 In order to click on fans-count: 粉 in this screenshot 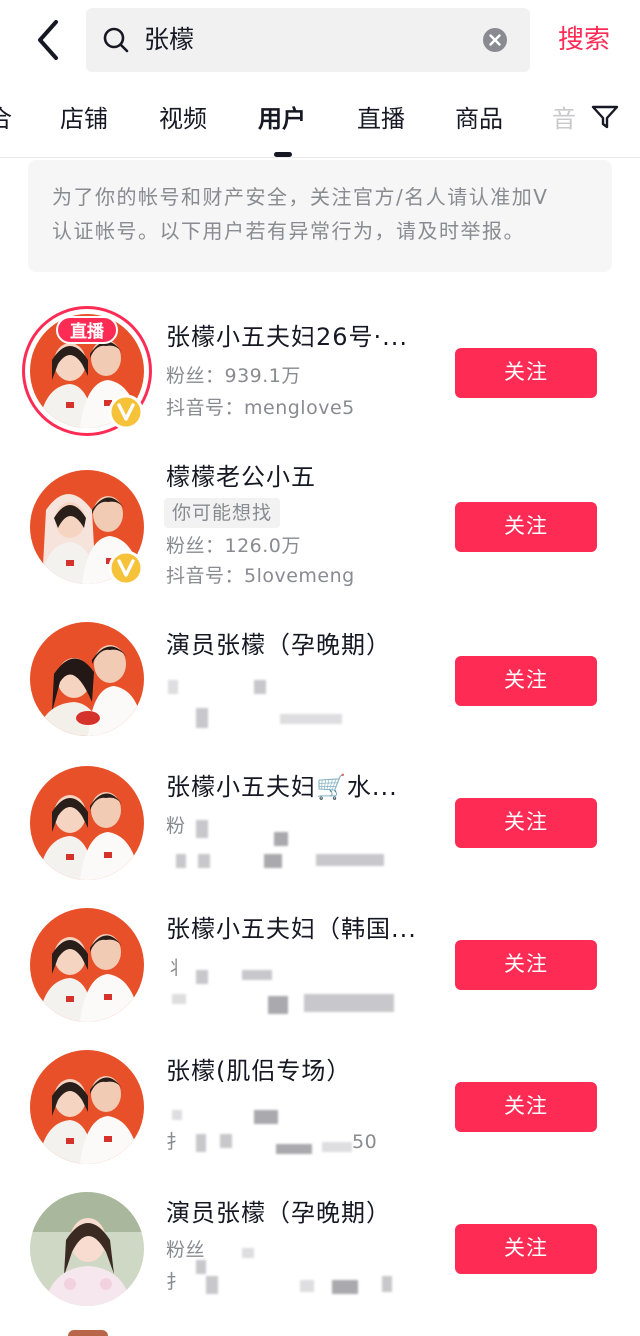, I will do `click(176, 826)`.